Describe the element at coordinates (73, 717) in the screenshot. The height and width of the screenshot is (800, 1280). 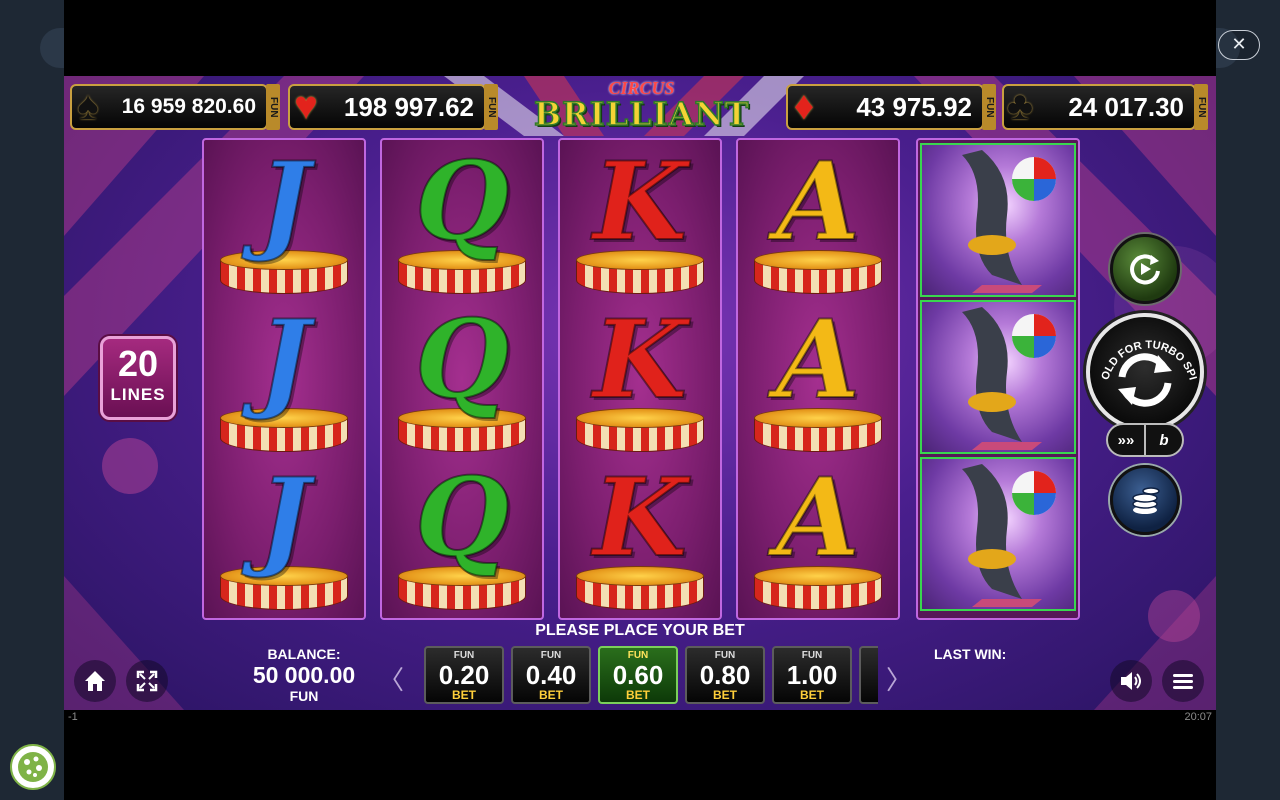
I see `status-left-text: -1` at that location.